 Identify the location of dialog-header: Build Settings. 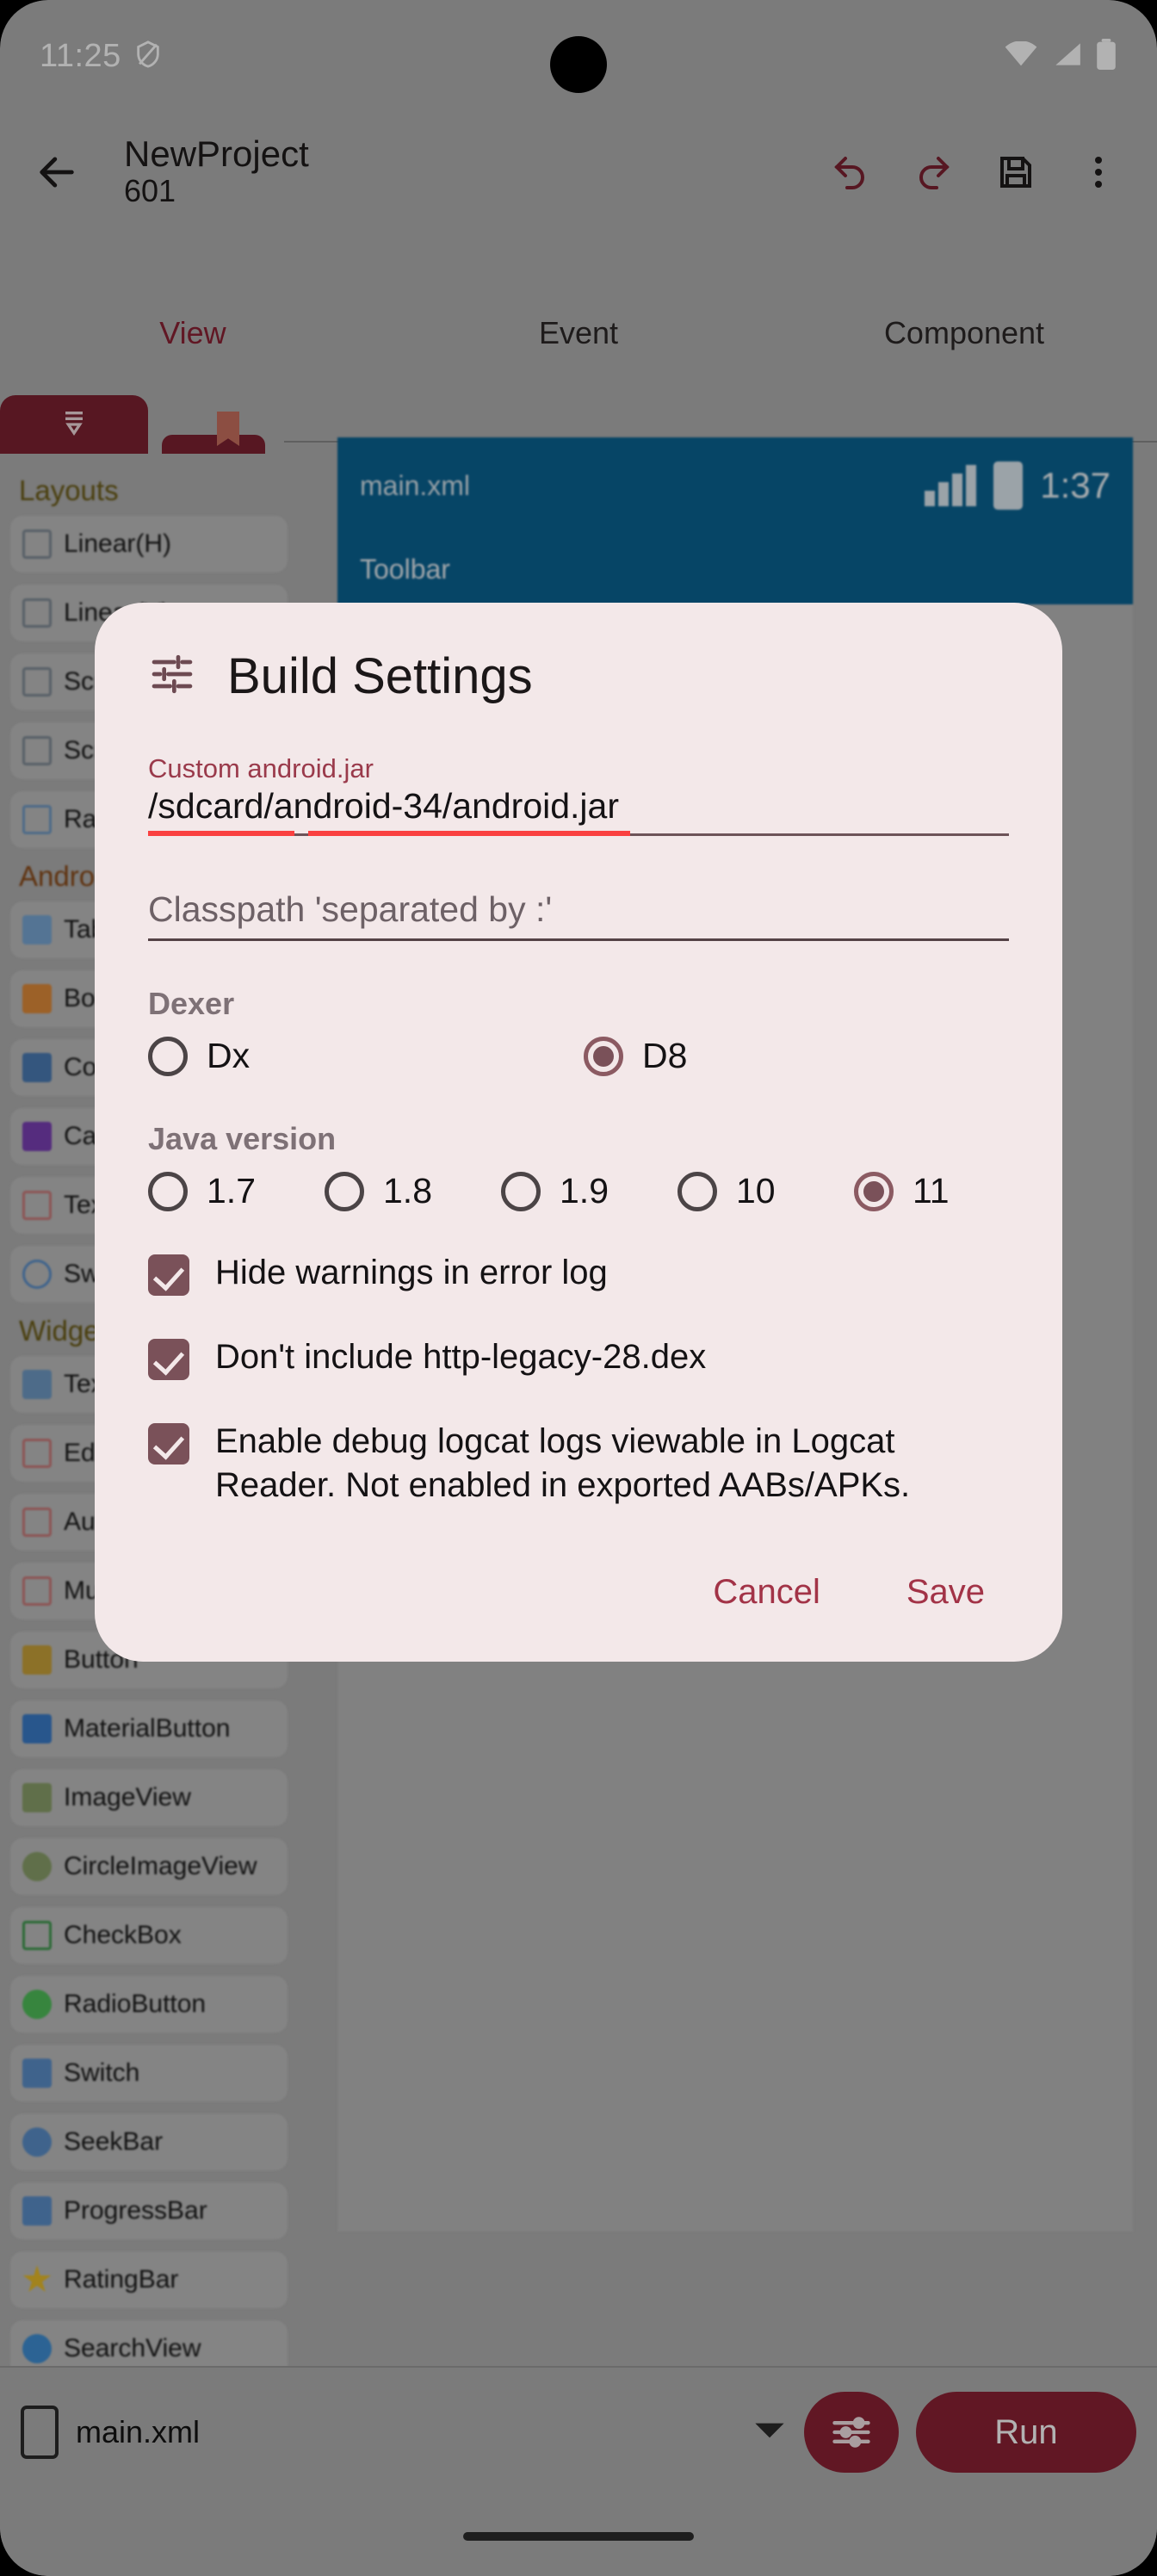
(579, 676).